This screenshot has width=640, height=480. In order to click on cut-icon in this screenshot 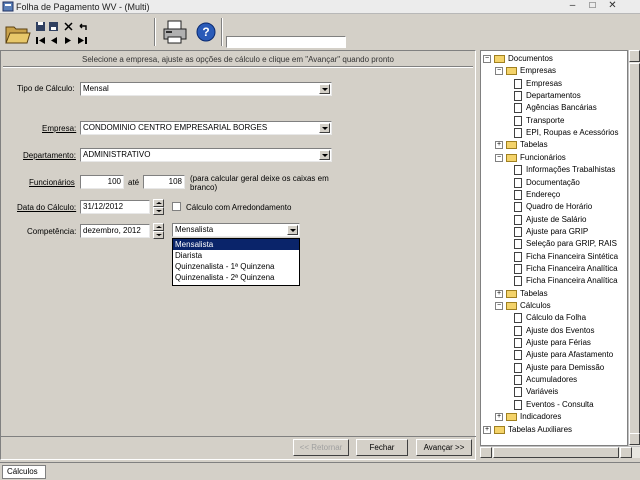, I will do `click(67, 25)`.